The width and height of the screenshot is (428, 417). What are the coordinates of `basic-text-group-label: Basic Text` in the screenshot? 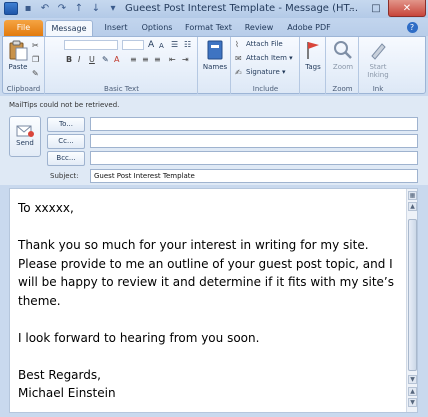 It's located at (121, 89).